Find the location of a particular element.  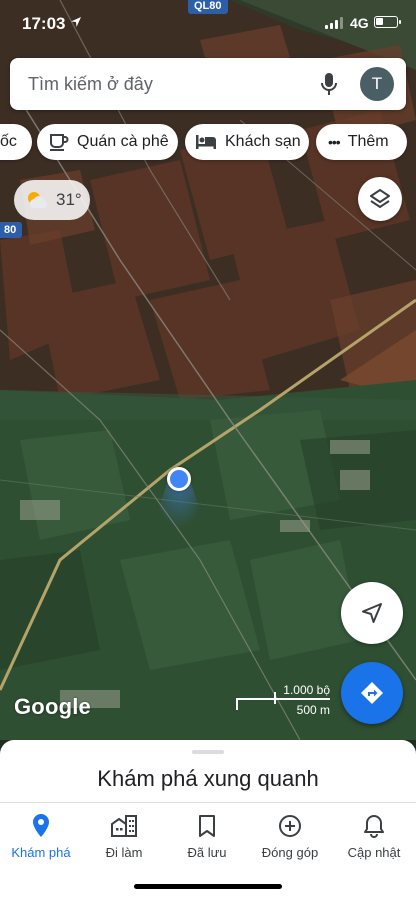

chip-partial: ốc is located at coordinates (16, 142).